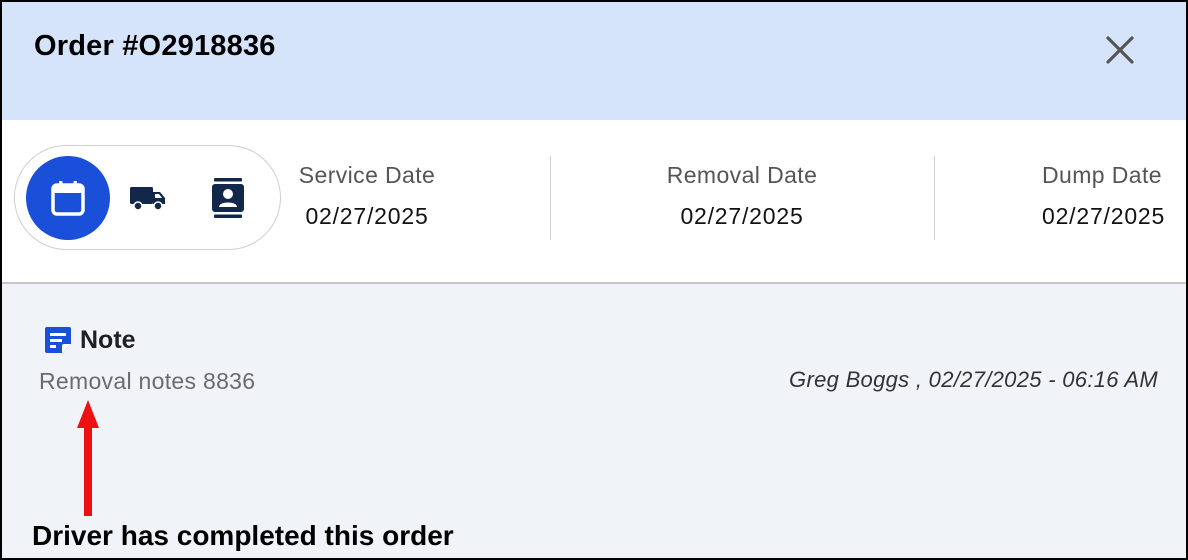 The width and height of the screenshot is (1188, 560). Describe the element at coordinates (58, 340) in the screenshot. I see `note-icon` at that location.